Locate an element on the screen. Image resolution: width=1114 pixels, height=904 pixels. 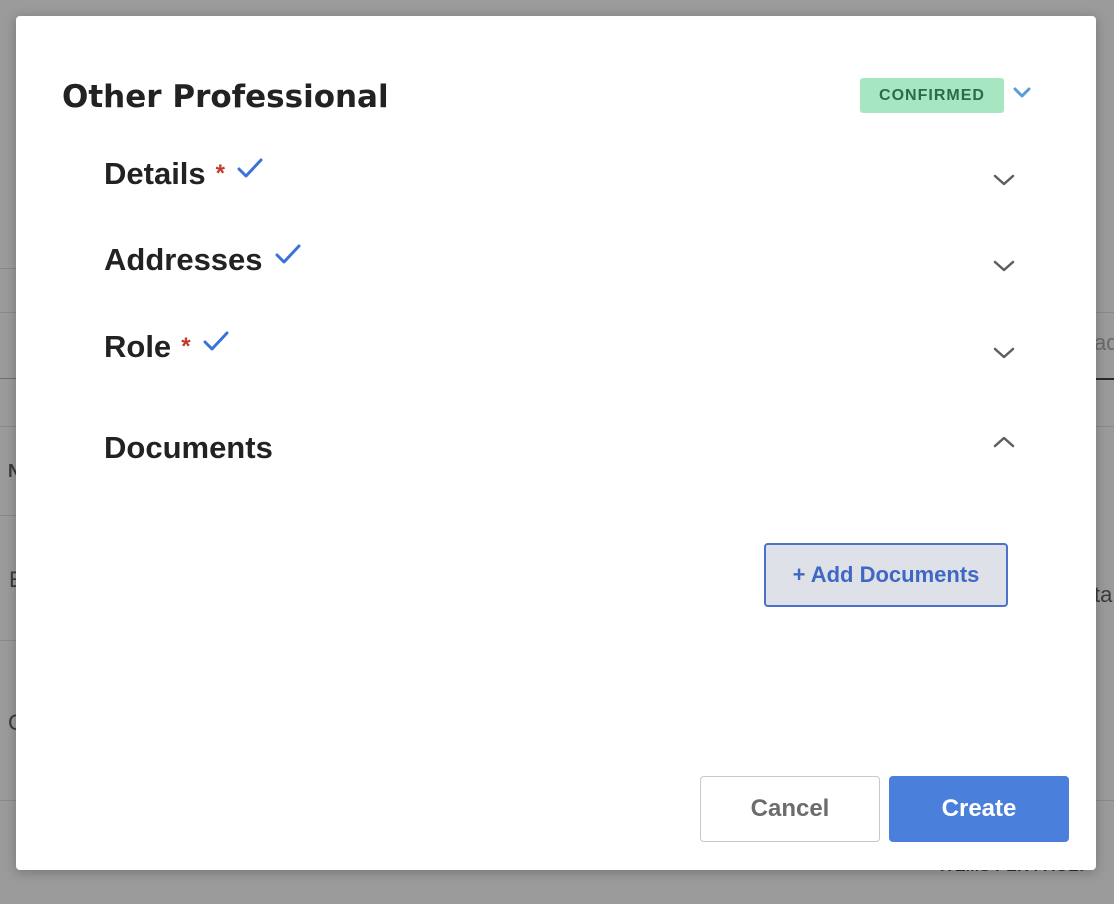
section-documents-header: Documents is located at coordinates (188, 448).